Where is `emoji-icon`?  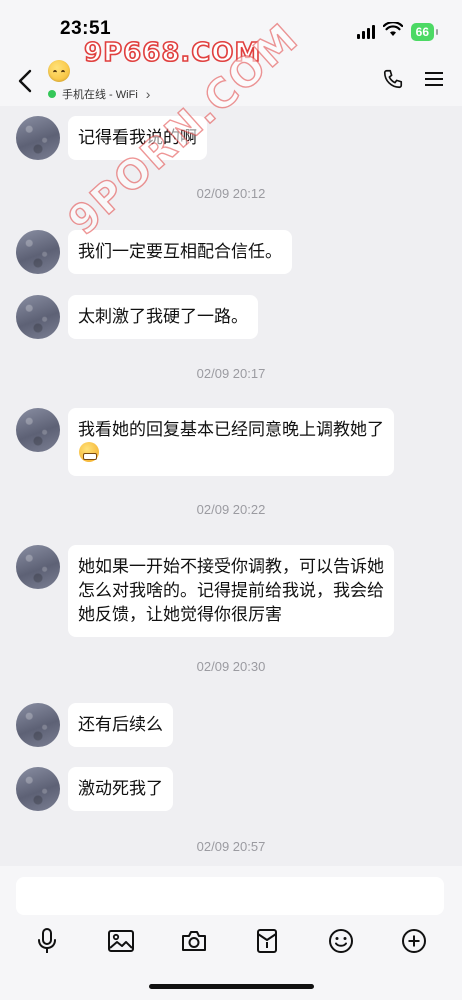
emoji-icon is located at coordinates (341, 941).